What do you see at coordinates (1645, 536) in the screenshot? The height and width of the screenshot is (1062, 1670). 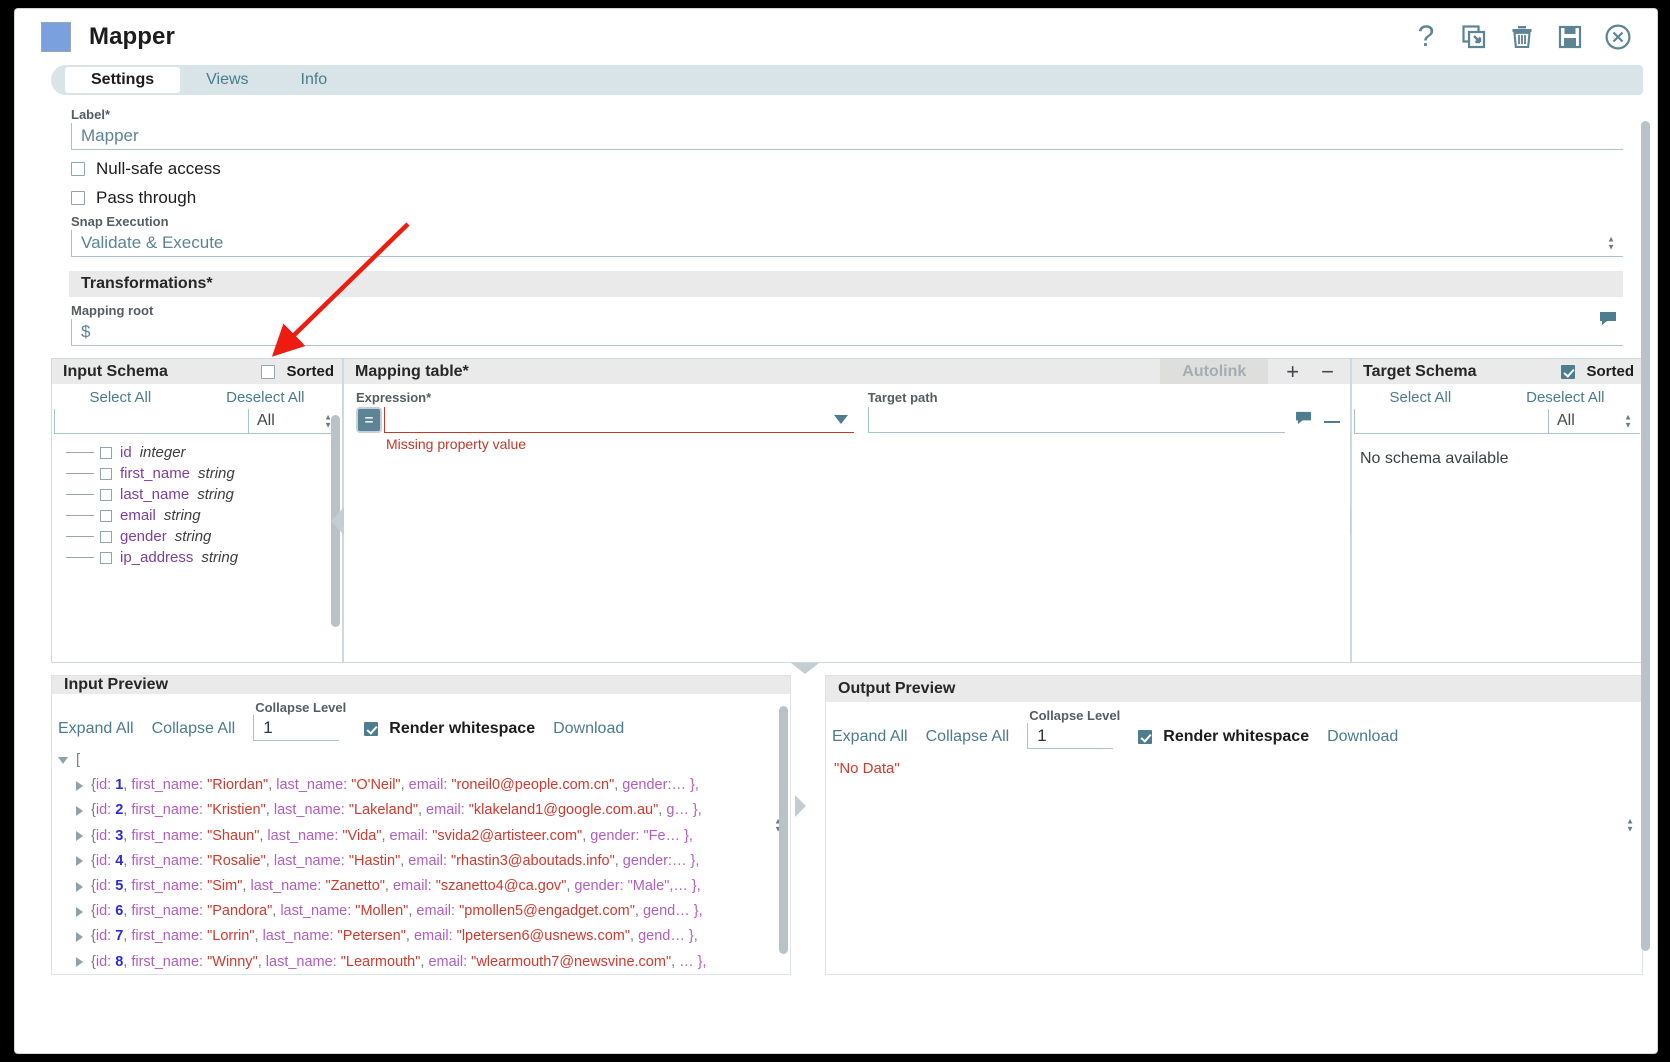 I see `dialog-scrollbar` at bounding box center [1645, 536].